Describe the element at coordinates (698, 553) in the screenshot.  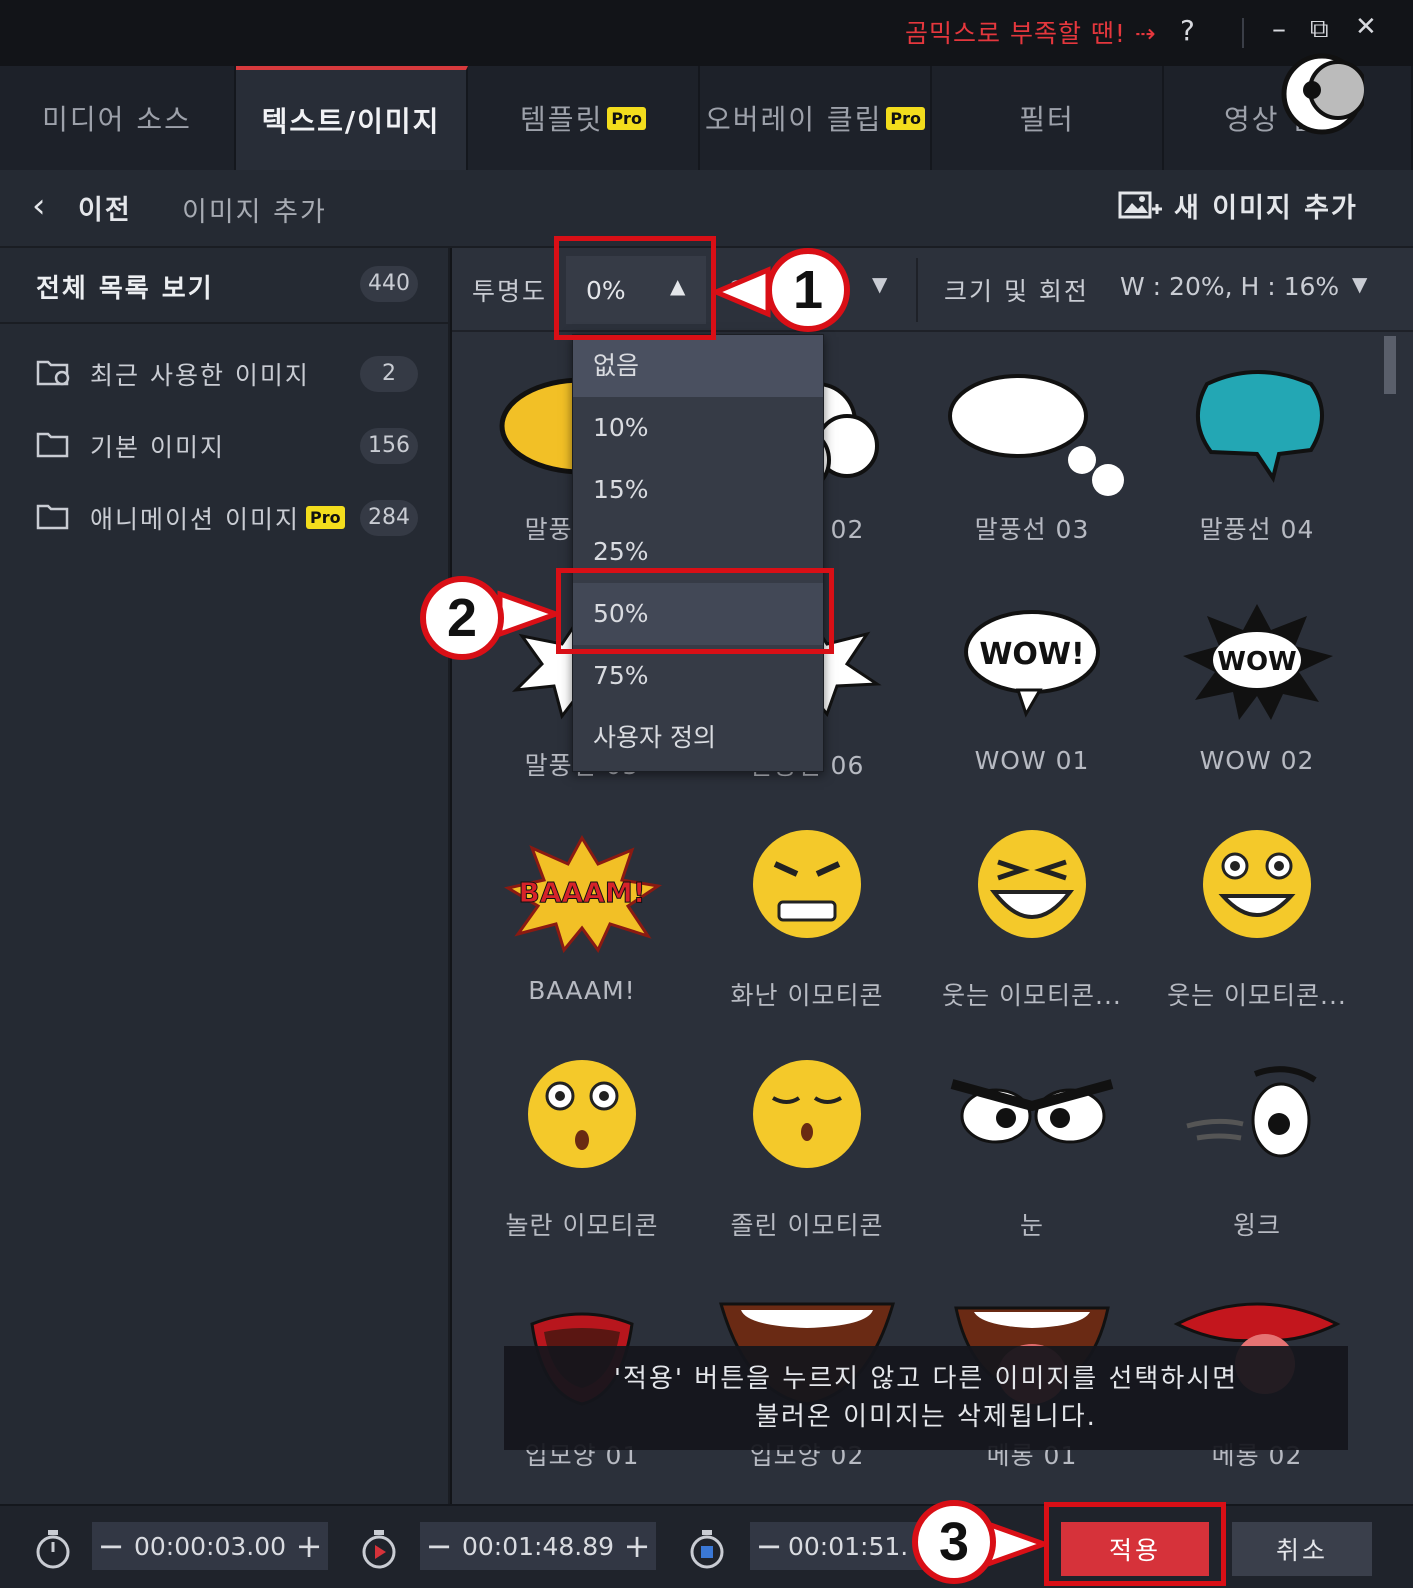
I see `opacity-dropdown: 없음 10% 15% 25% 50% 75% 사용자 정의` at that location.